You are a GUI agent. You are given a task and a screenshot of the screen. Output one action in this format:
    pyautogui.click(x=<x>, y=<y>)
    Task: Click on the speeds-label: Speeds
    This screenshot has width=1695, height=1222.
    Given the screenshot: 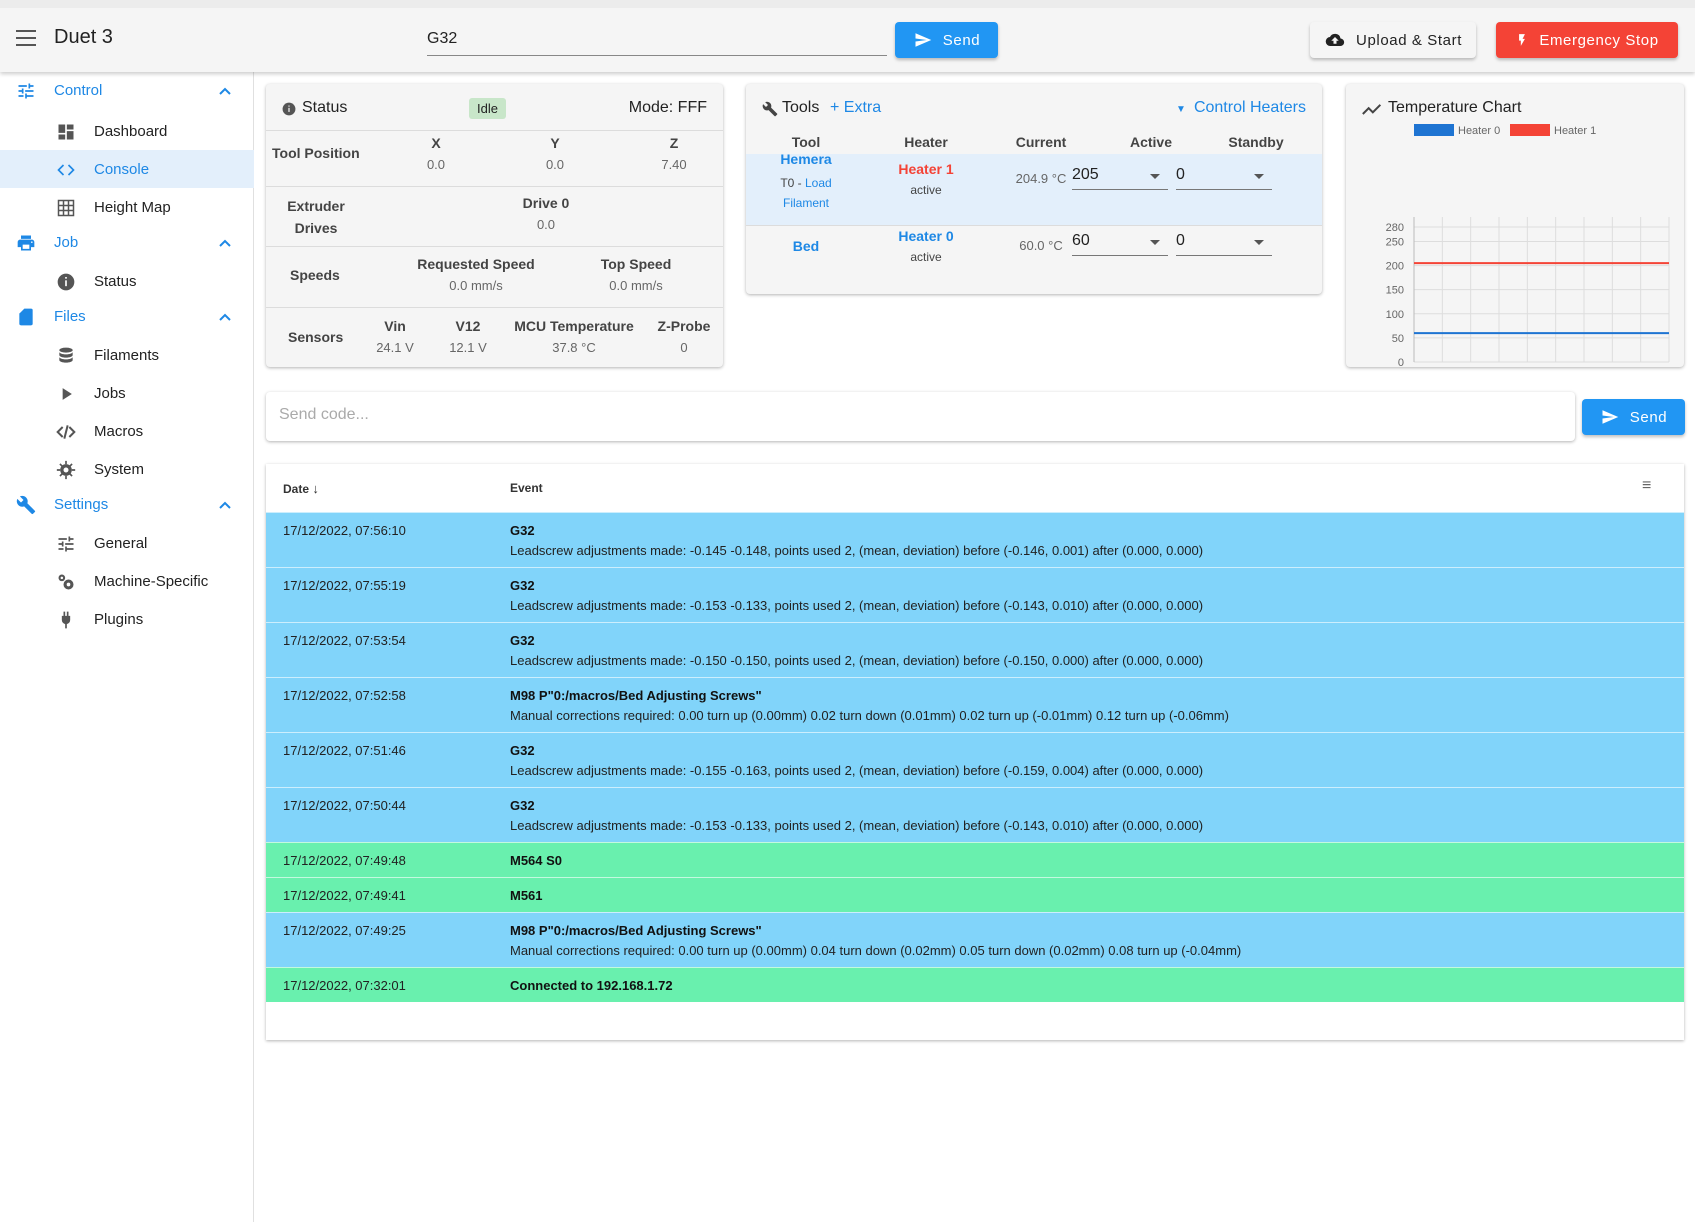 What is the action you would take?
    pyautogui.click(x=315, y=275)
    